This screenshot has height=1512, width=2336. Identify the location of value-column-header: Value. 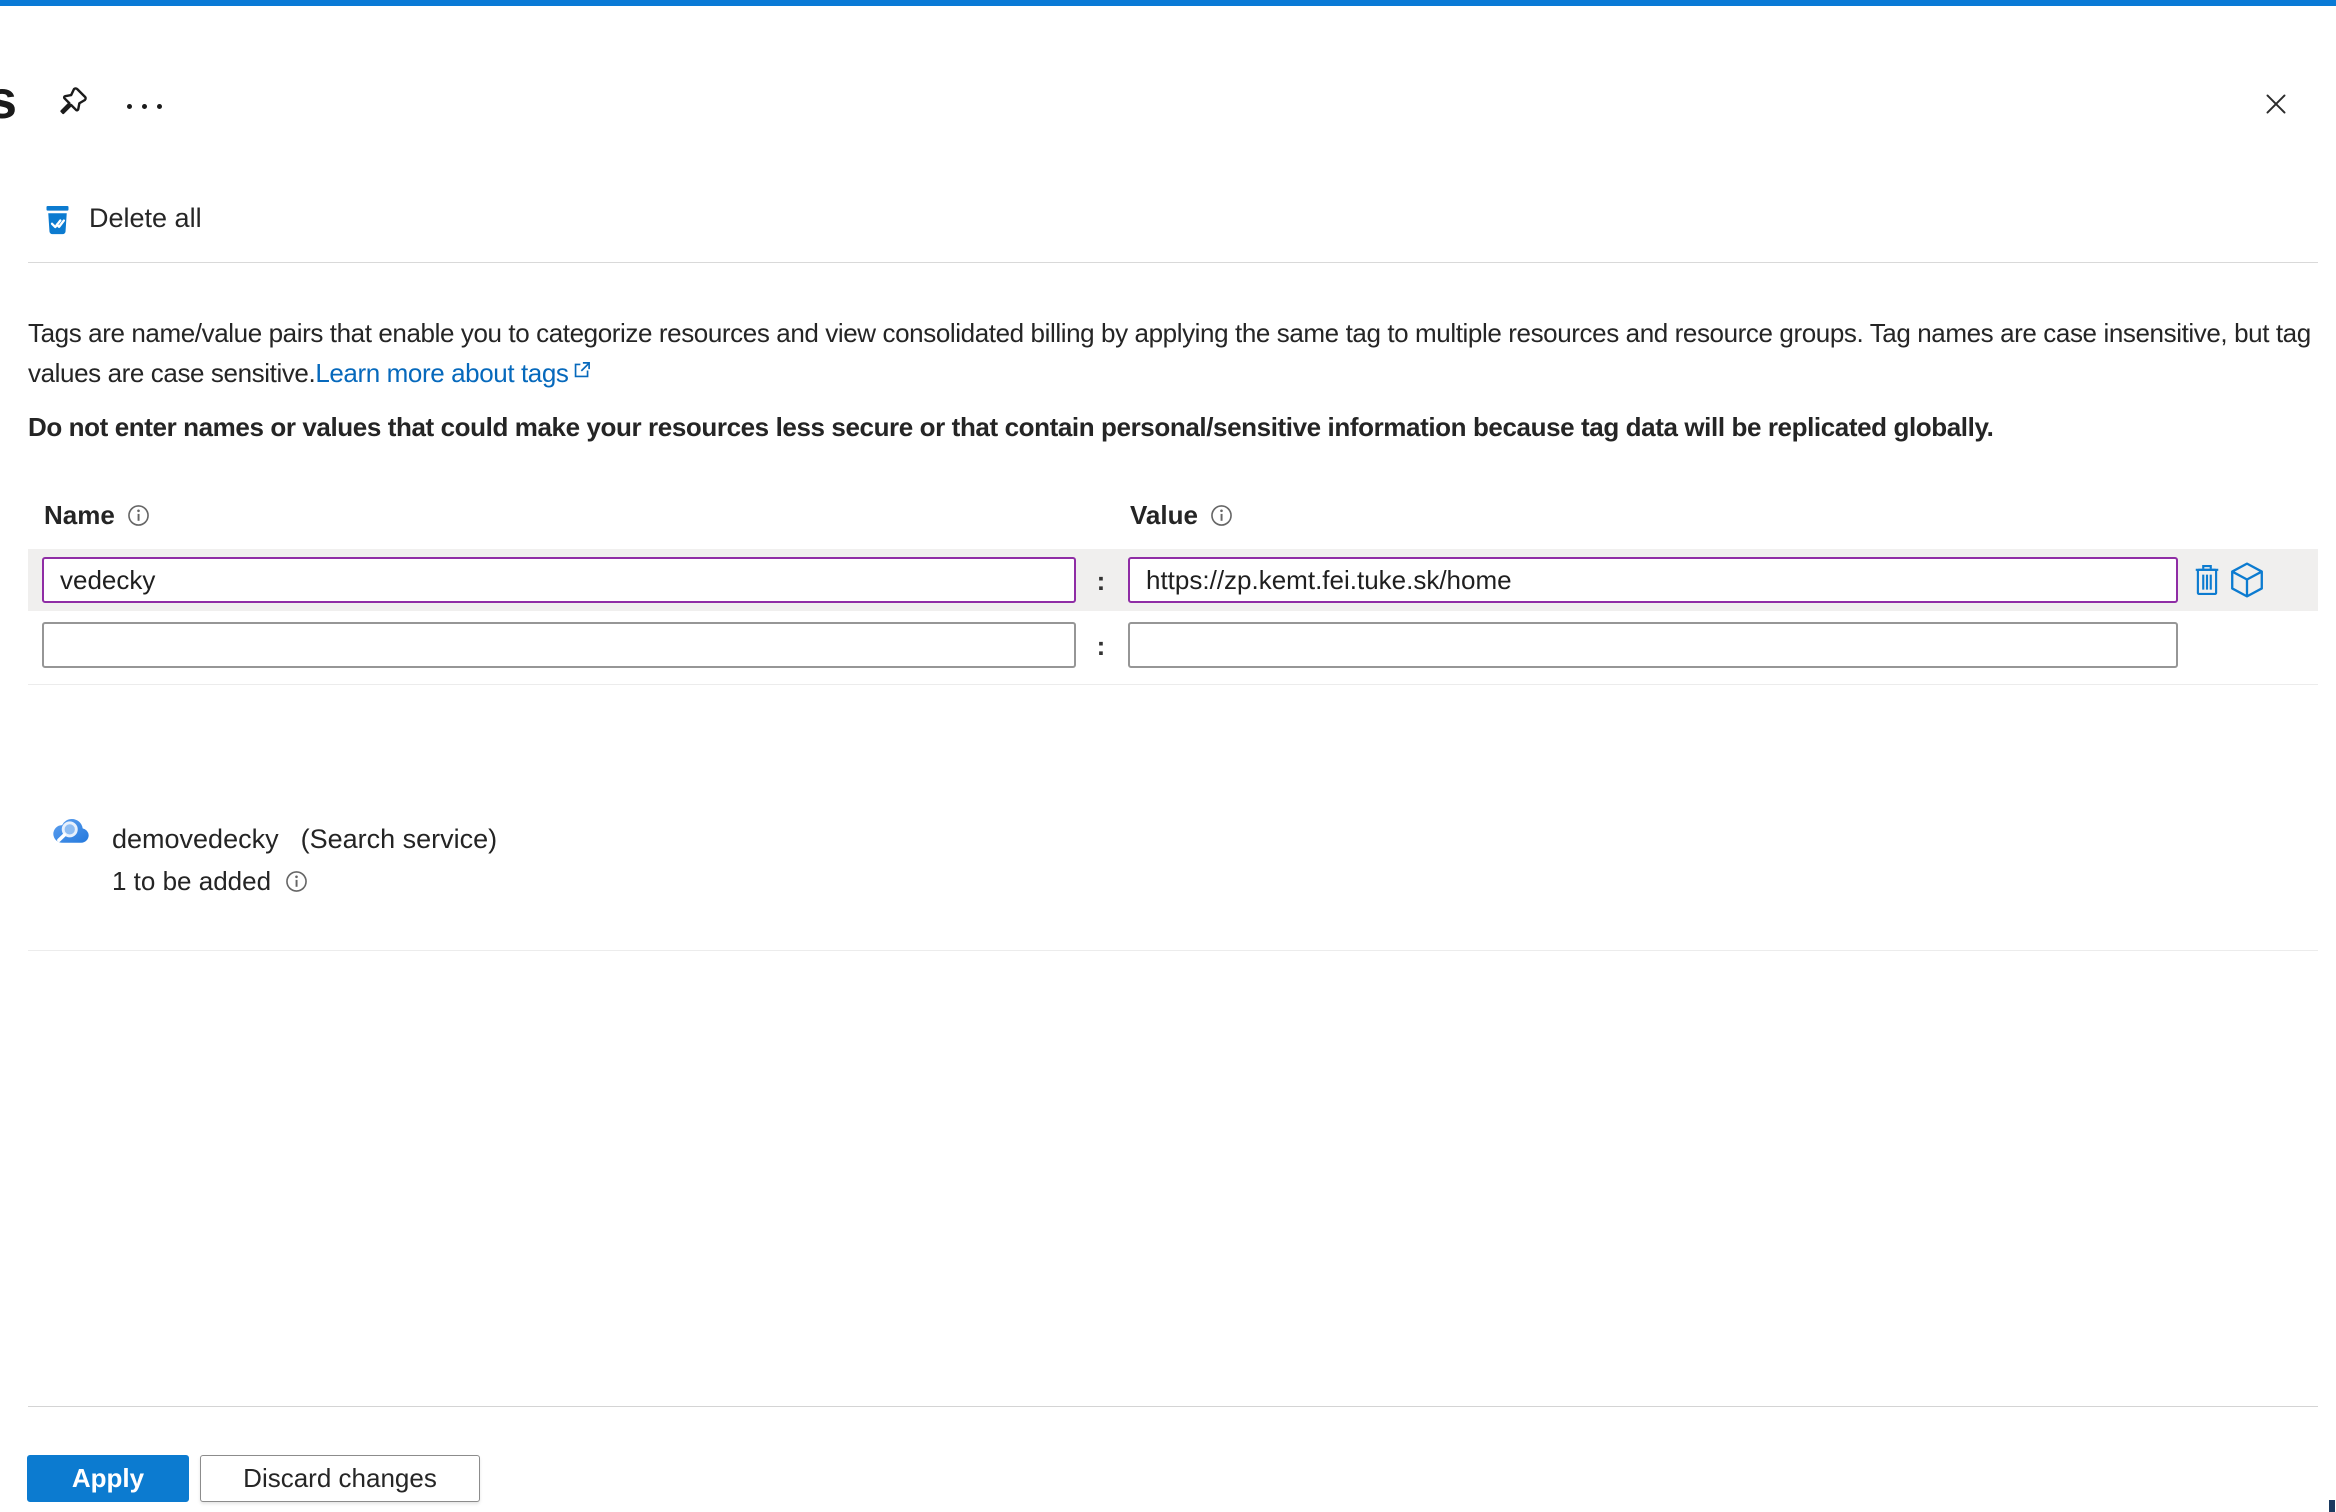
(1181, 515).